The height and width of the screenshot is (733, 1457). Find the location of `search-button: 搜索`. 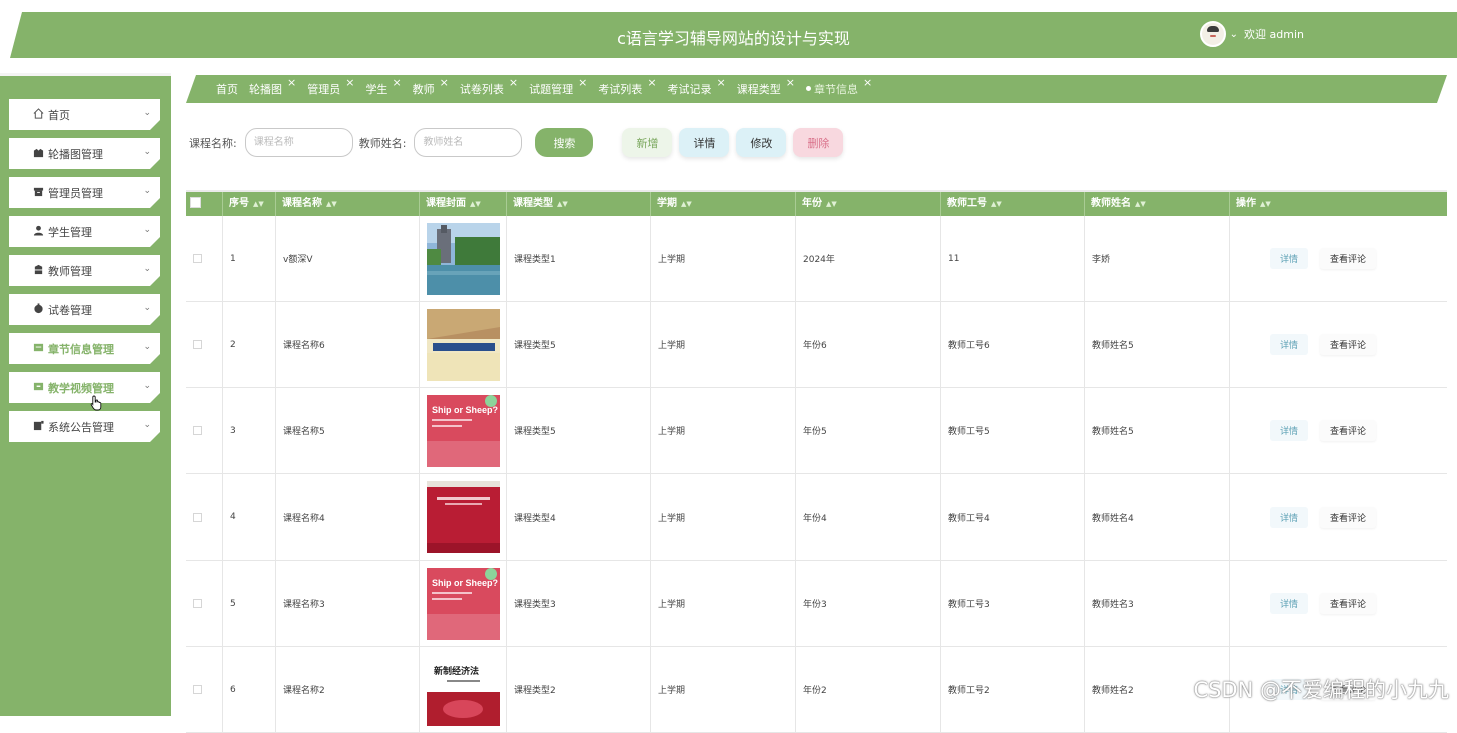

search-button: 搜索 is located at coordinates (564, 142).